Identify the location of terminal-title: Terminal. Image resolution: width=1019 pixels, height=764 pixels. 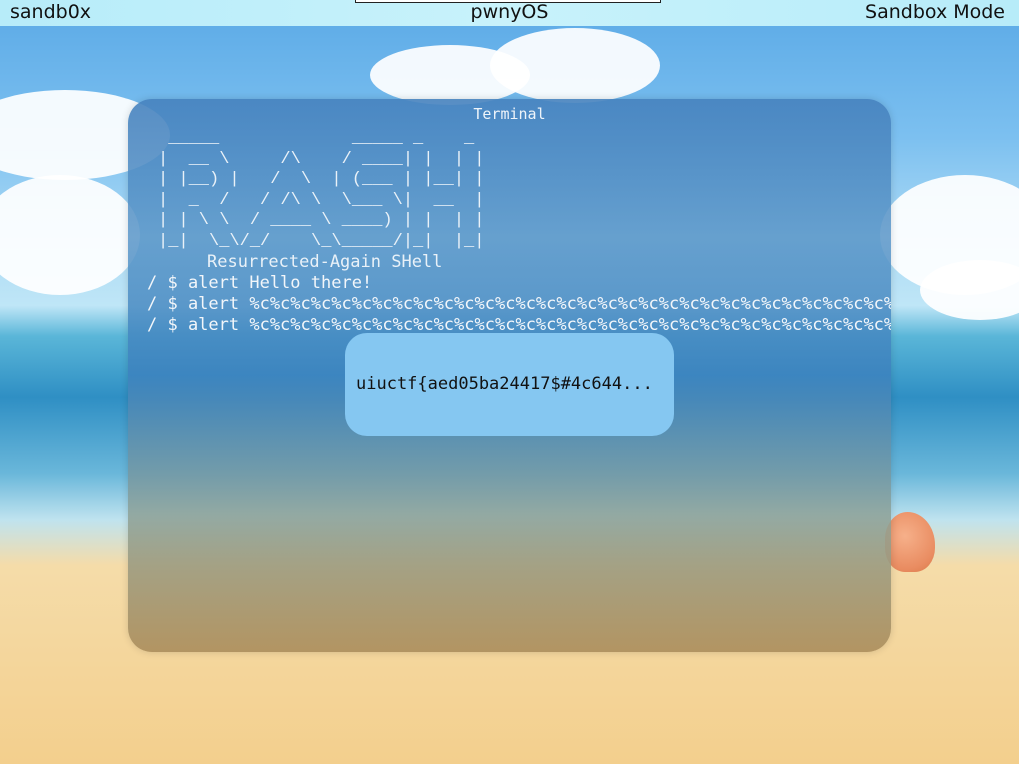
(509, 114).